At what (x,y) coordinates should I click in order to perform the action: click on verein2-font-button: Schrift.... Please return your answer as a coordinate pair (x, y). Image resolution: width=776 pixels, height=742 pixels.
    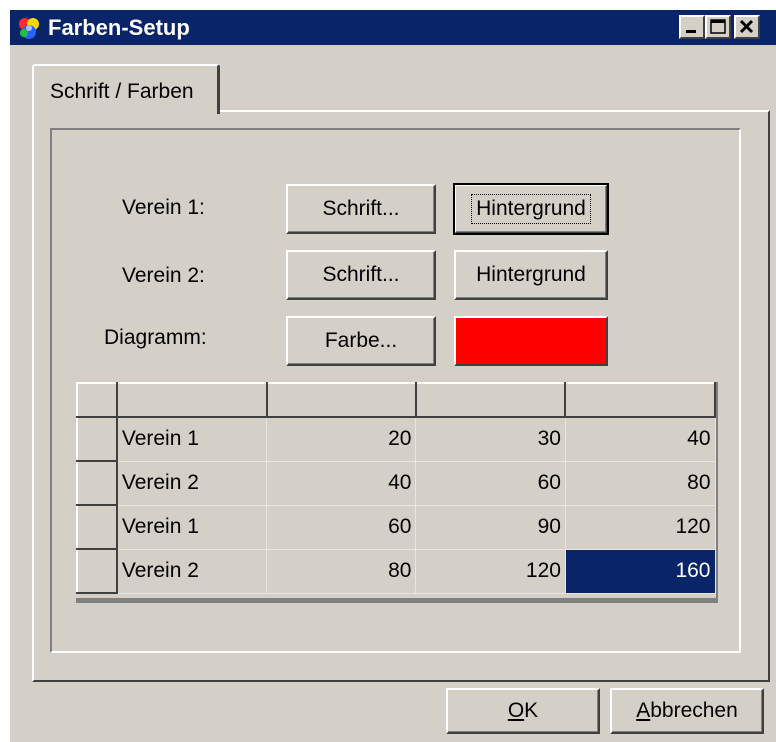
    Looking at the image, I should click on (361, 275).